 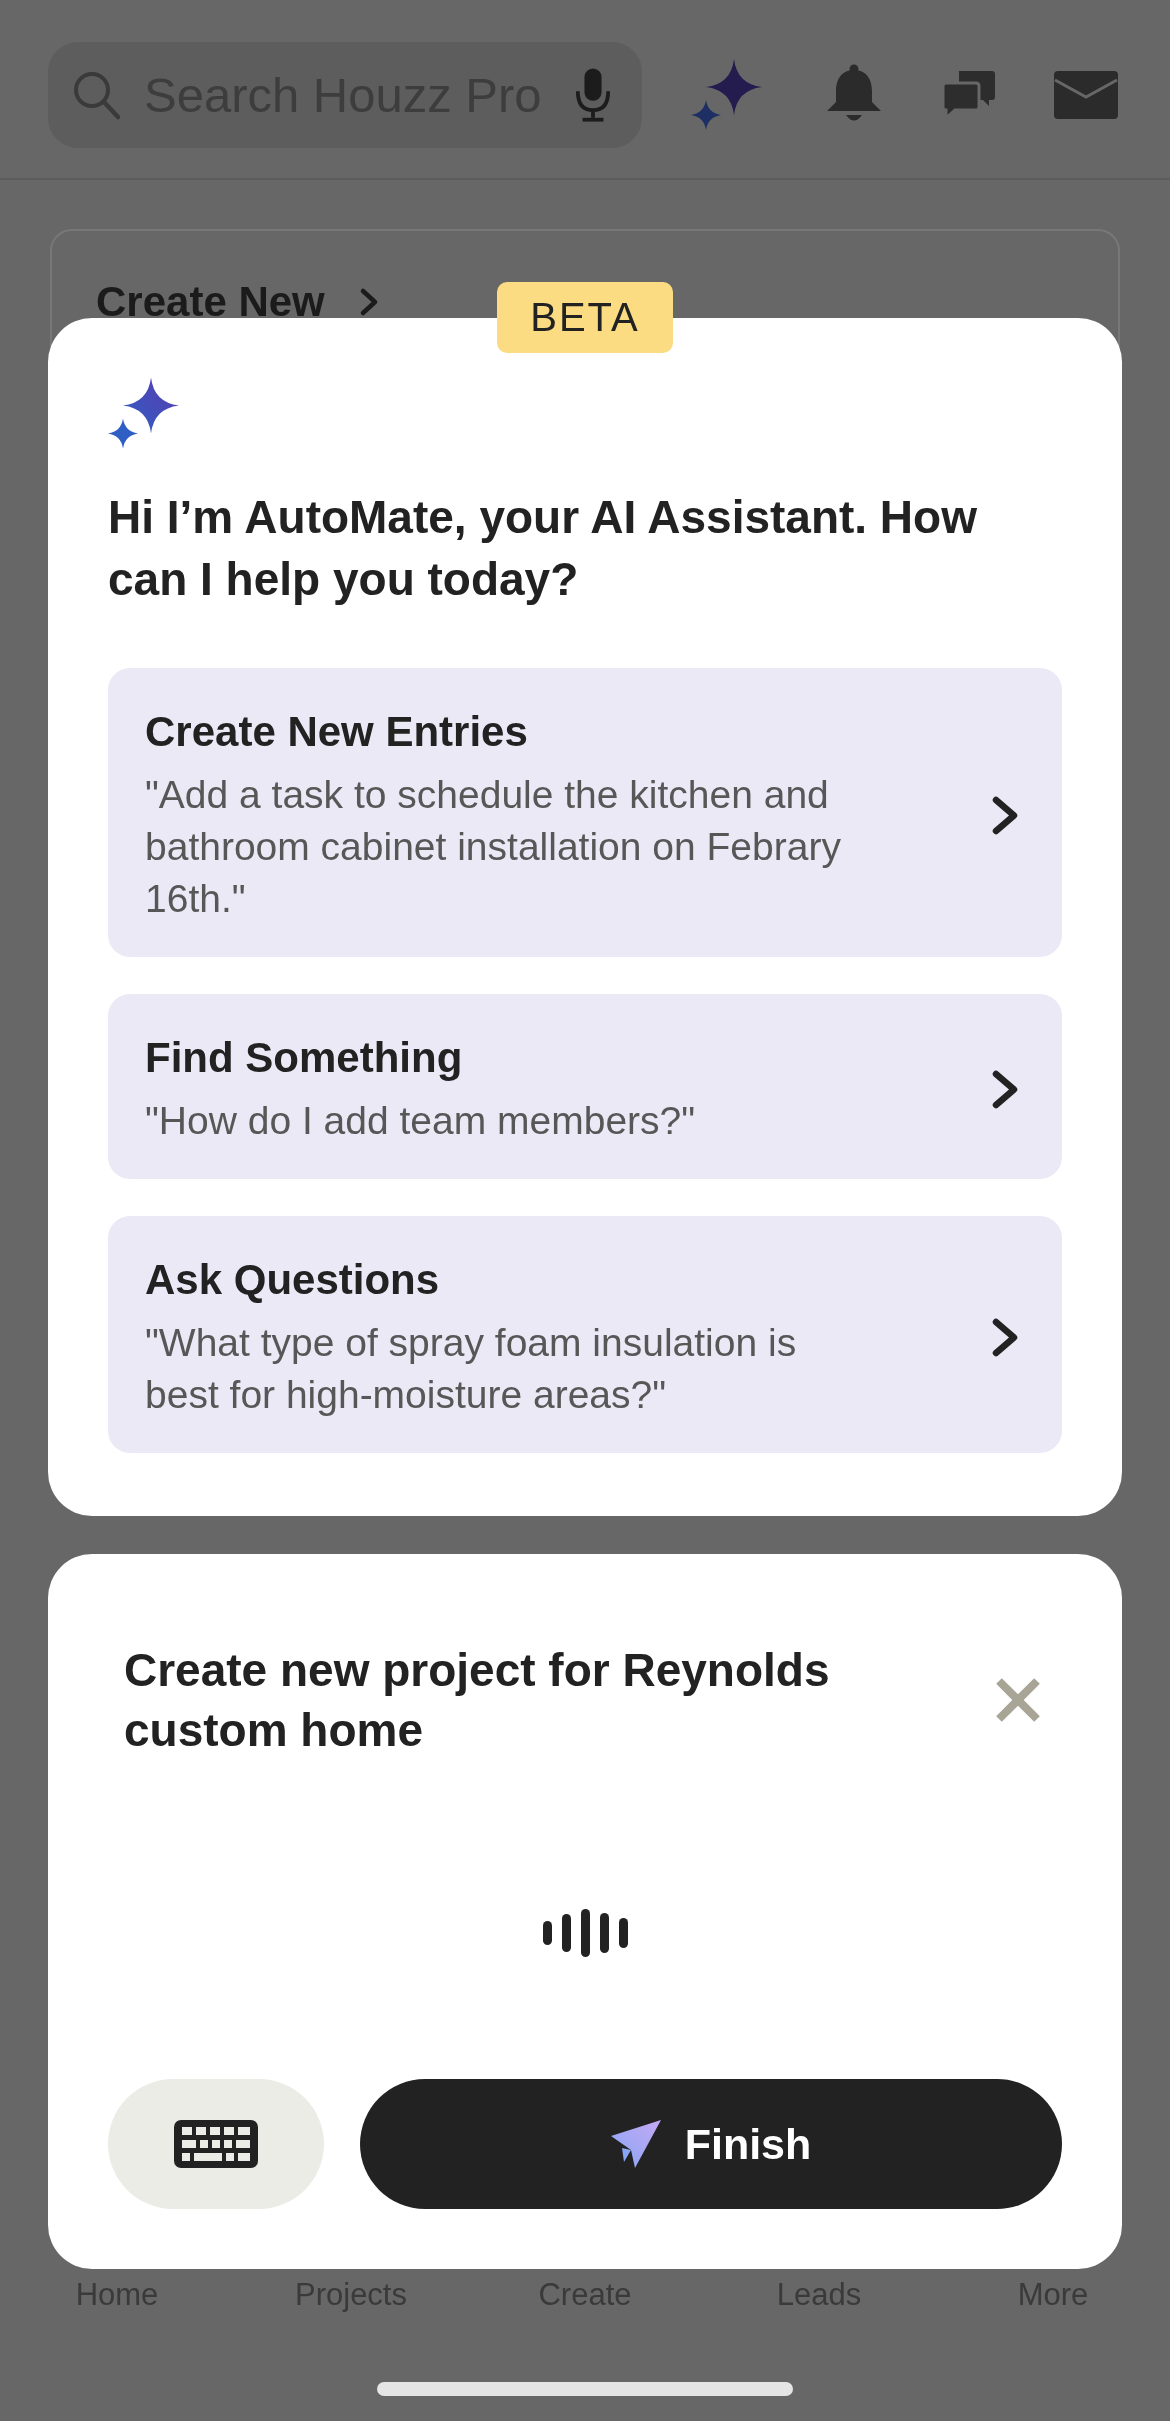 What do you see at coordinates (237, 302) in the screenshot?
I see `create-new-link: Create New` at bounding box center [237, 302].